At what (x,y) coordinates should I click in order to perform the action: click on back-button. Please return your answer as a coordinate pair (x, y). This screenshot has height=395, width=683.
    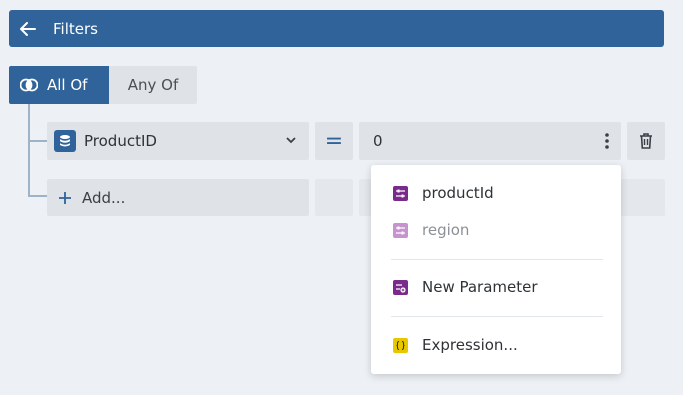
    Looking at the image, I should click on (28, 28).